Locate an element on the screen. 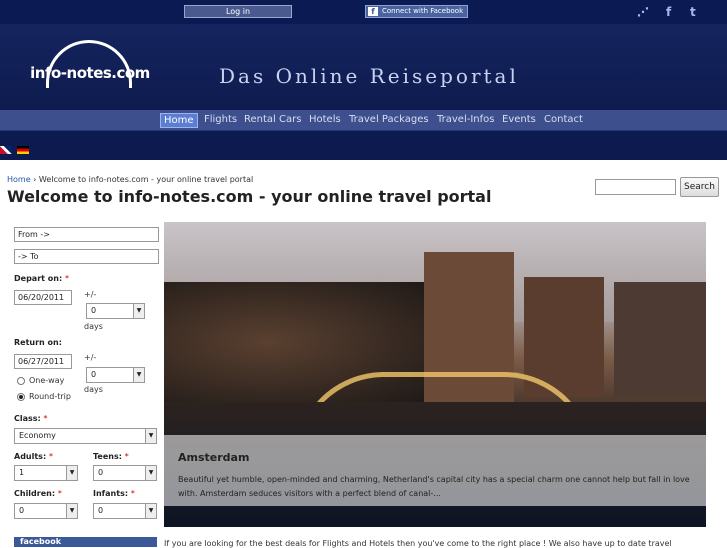 Image resolution: width=727 pixels, height=548 pixels. depart-plusminus: +/- is located at coordinates (90, 294).